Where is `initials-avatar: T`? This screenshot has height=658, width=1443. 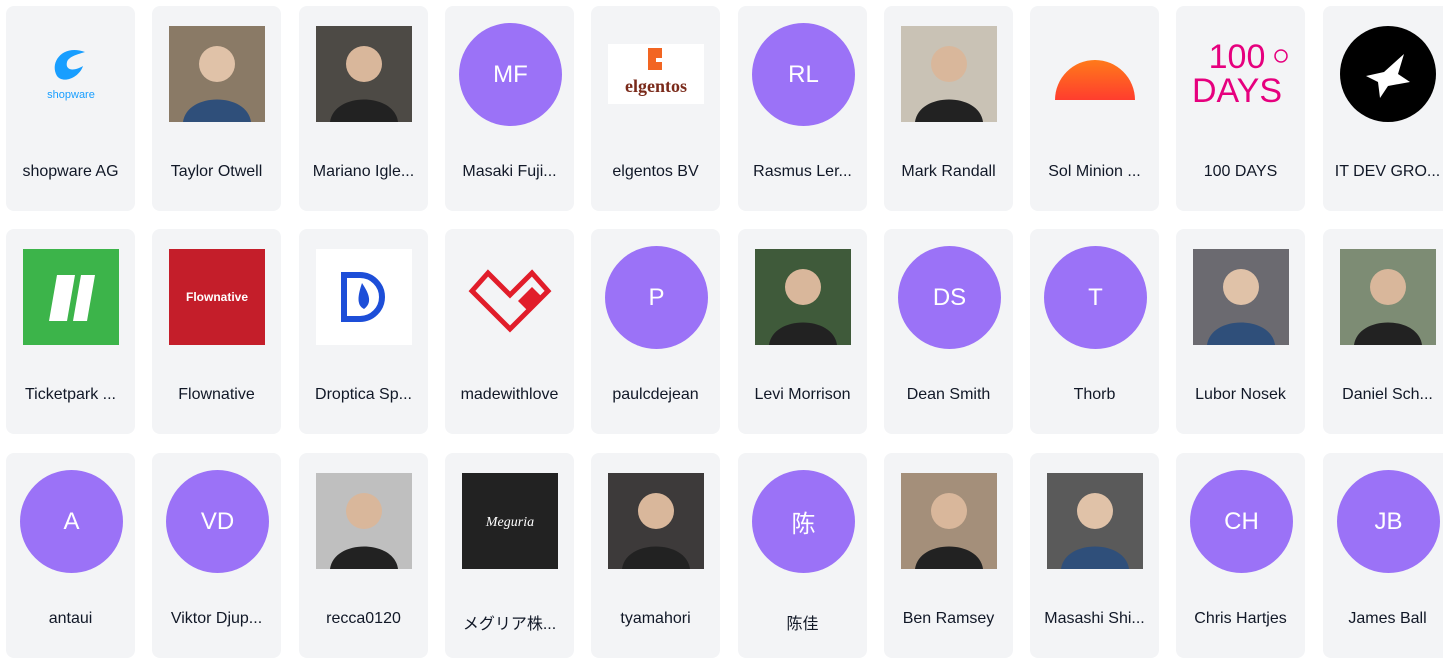
initials-avatar: T is located at coordinates (1095, 297).